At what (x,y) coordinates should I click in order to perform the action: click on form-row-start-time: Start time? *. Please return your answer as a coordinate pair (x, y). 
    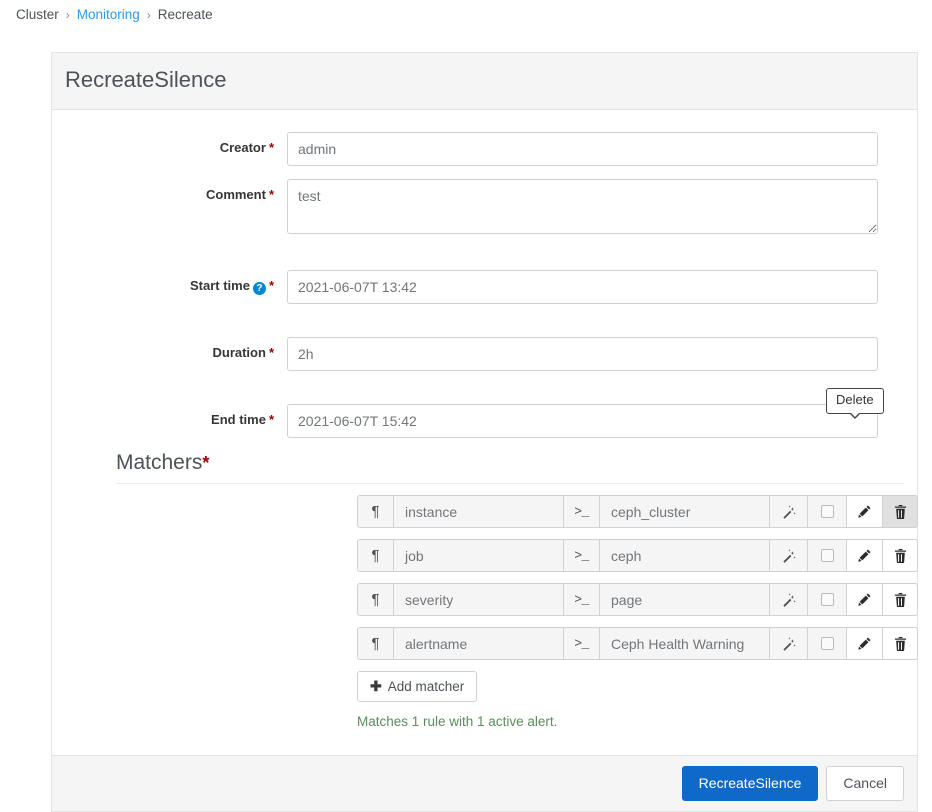
    Looking at the image, I should click on (484, 287).